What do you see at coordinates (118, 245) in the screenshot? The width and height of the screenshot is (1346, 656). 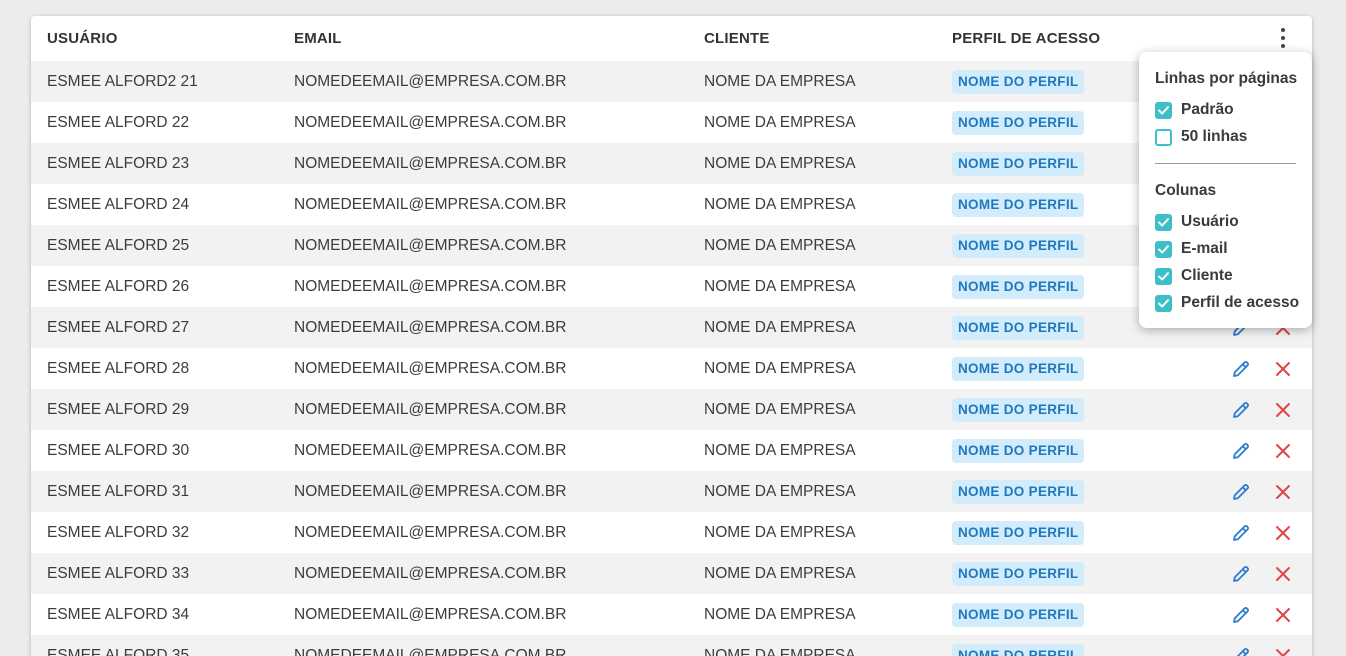 I see `cell-user: ESMEE ALFORD 25` at bounding box center [118, 245].